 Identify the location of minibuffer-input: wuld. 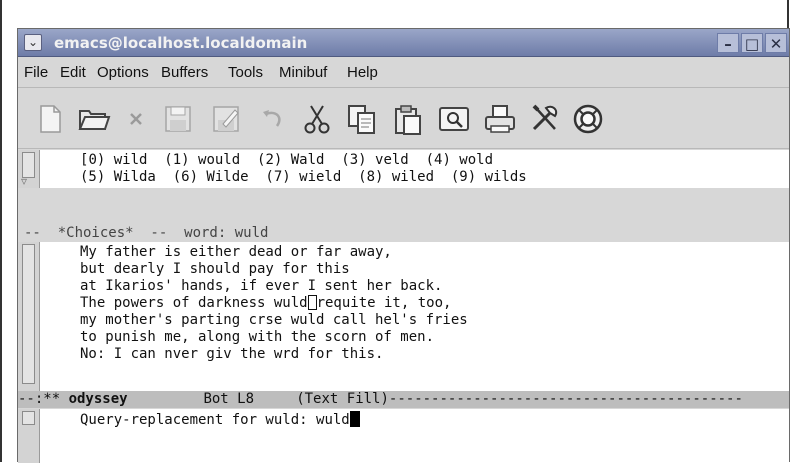
(333, 420).